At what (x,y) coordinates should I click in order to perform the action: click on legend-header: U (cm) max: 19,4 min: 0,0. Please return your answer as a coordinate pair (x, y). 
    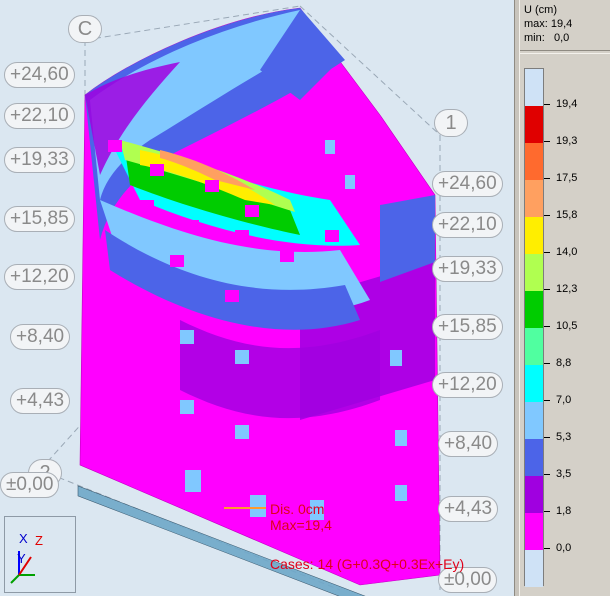
    Looking at the image, I should click on (548, 24).